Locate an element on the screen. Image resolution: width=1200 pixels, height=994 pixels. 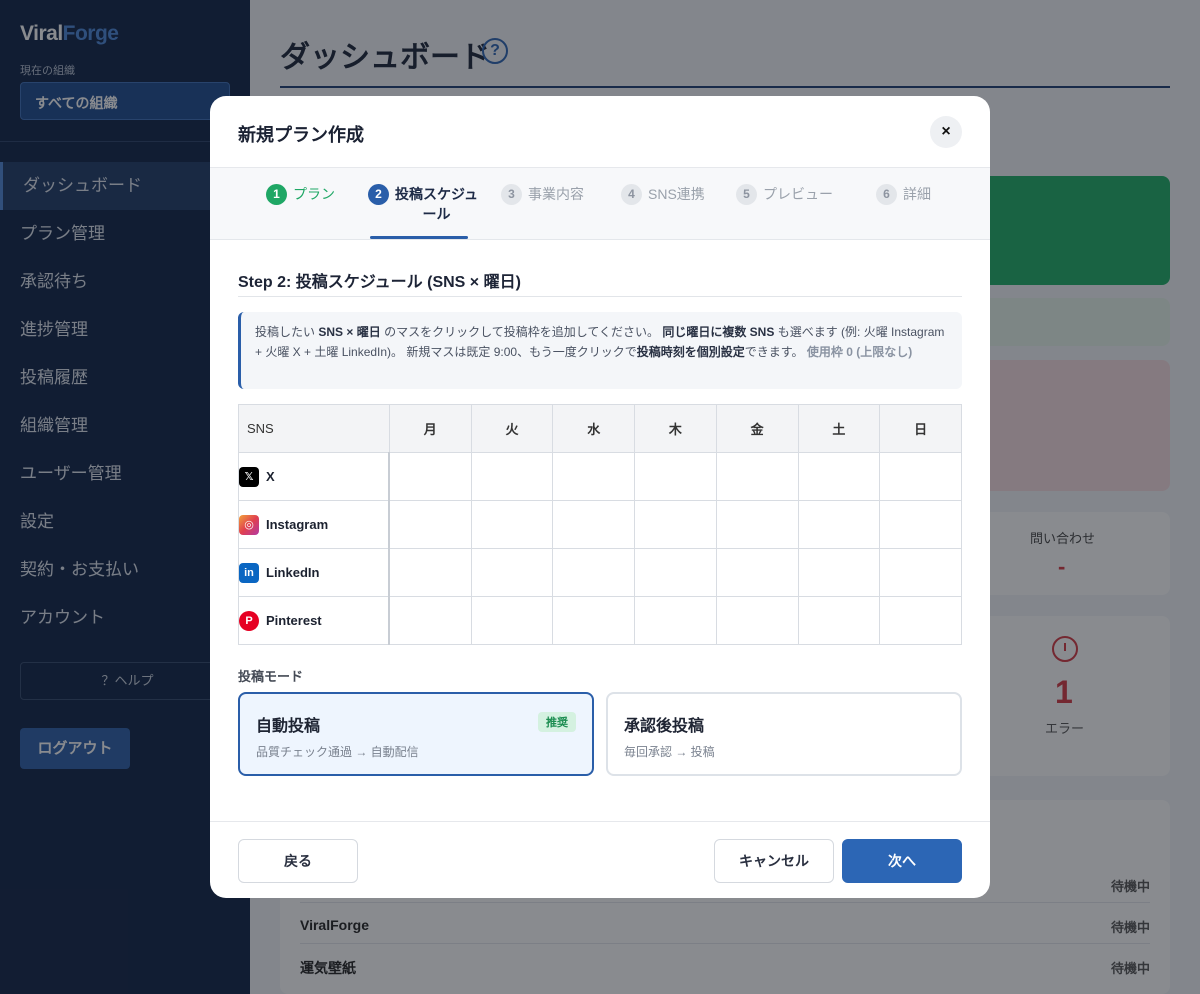
heading-divider is located at coordinates (600, 296).